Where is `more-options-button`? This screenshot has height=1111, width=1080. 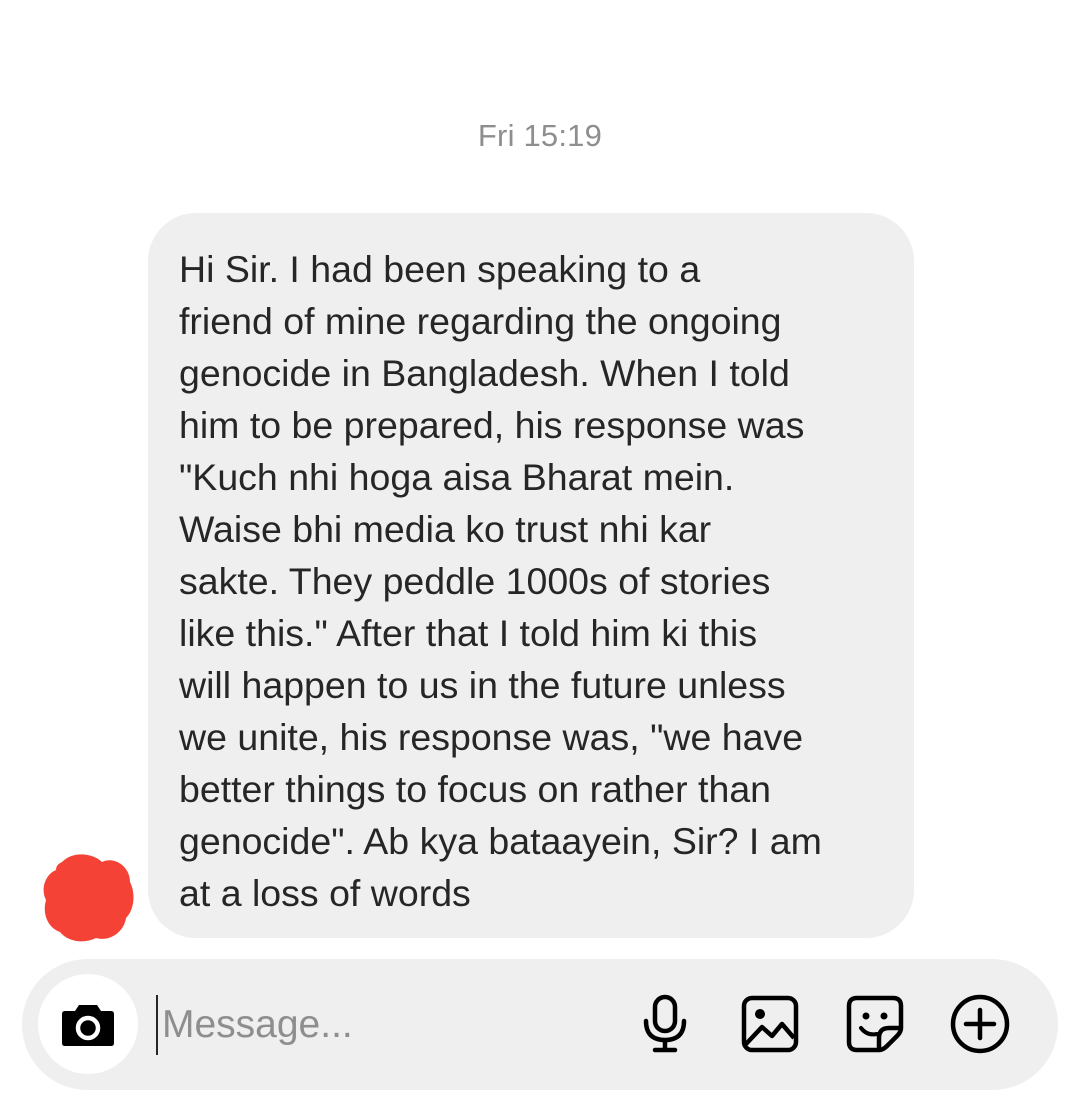
more-options-button is located at coordinates (980, 1024).